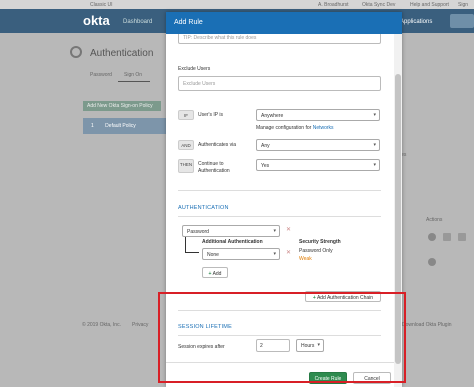  Describe the element at coordinates (279, 83) in the screenshot. I see `exclude-users-input: Exclude Users` at that location.